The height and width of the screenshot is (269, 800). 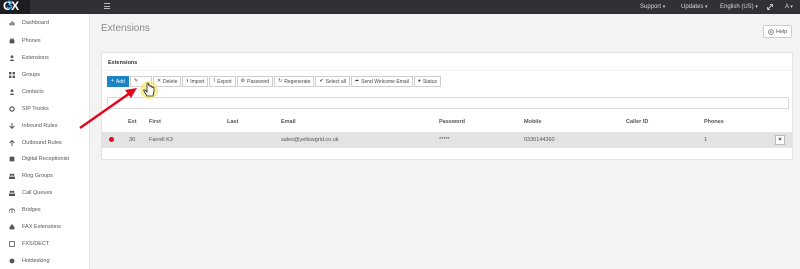 What do you see at coordinates (444, 140) in the screenshot?
I see `cell-password: *****` at bounding box center [444, 140].